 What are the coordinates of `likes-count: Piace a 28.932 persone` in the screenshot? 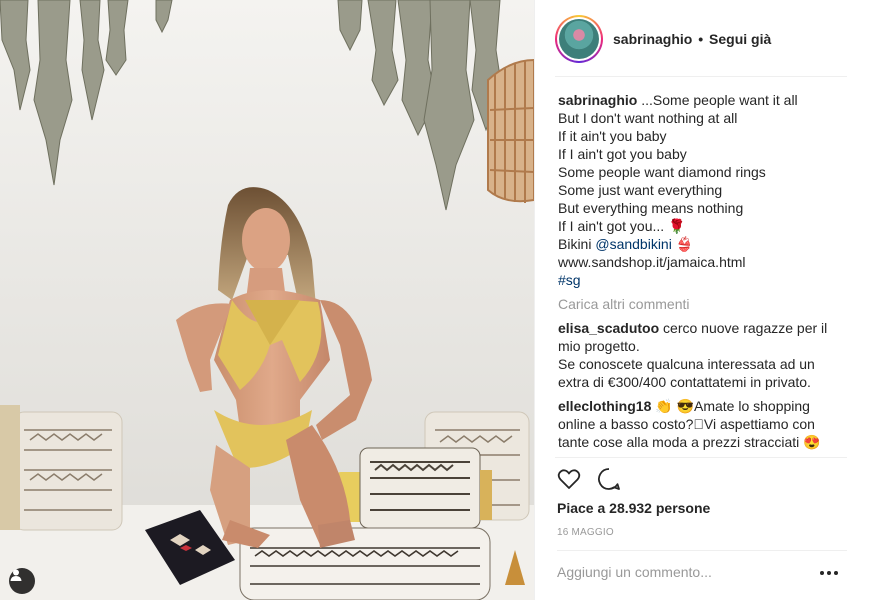 It's located at (633, 508).